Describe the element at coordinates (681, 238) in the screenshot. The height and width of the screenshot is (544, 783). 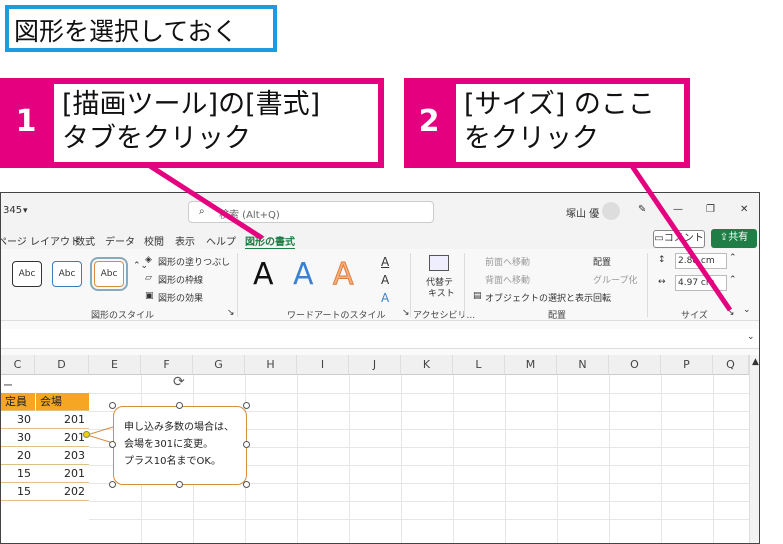
I see `callout-2-pointer` at that location.